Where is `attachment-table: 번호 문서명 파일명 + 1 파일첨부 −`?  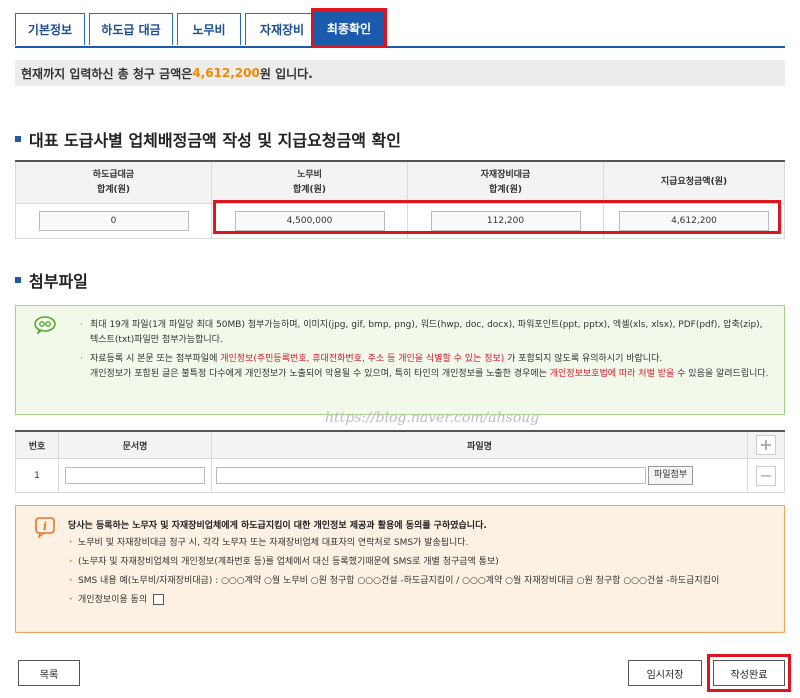
attachment-table: 번호 문서명 파일명 + 1 파일첨부 − is located at coordinates (400, 461).